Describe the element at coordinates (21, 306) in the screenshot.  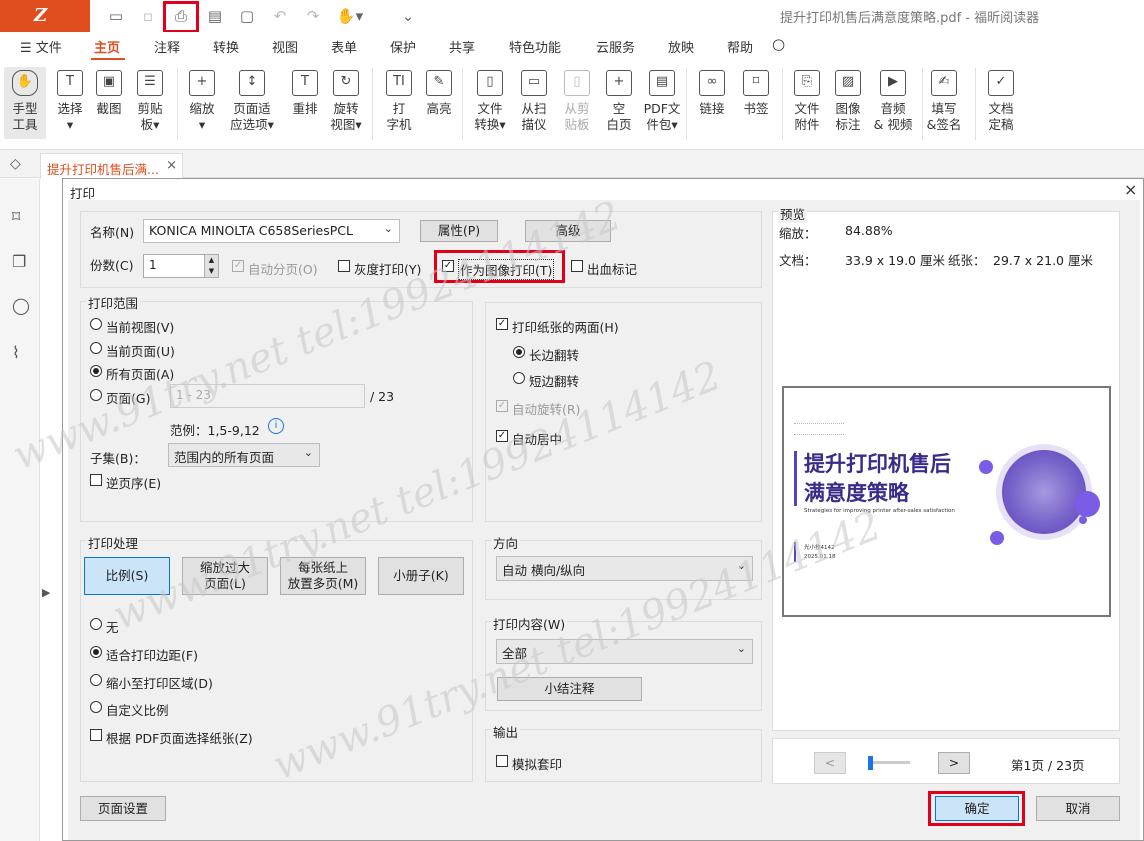
I see `comments-panel-icon: ◯` at that location.